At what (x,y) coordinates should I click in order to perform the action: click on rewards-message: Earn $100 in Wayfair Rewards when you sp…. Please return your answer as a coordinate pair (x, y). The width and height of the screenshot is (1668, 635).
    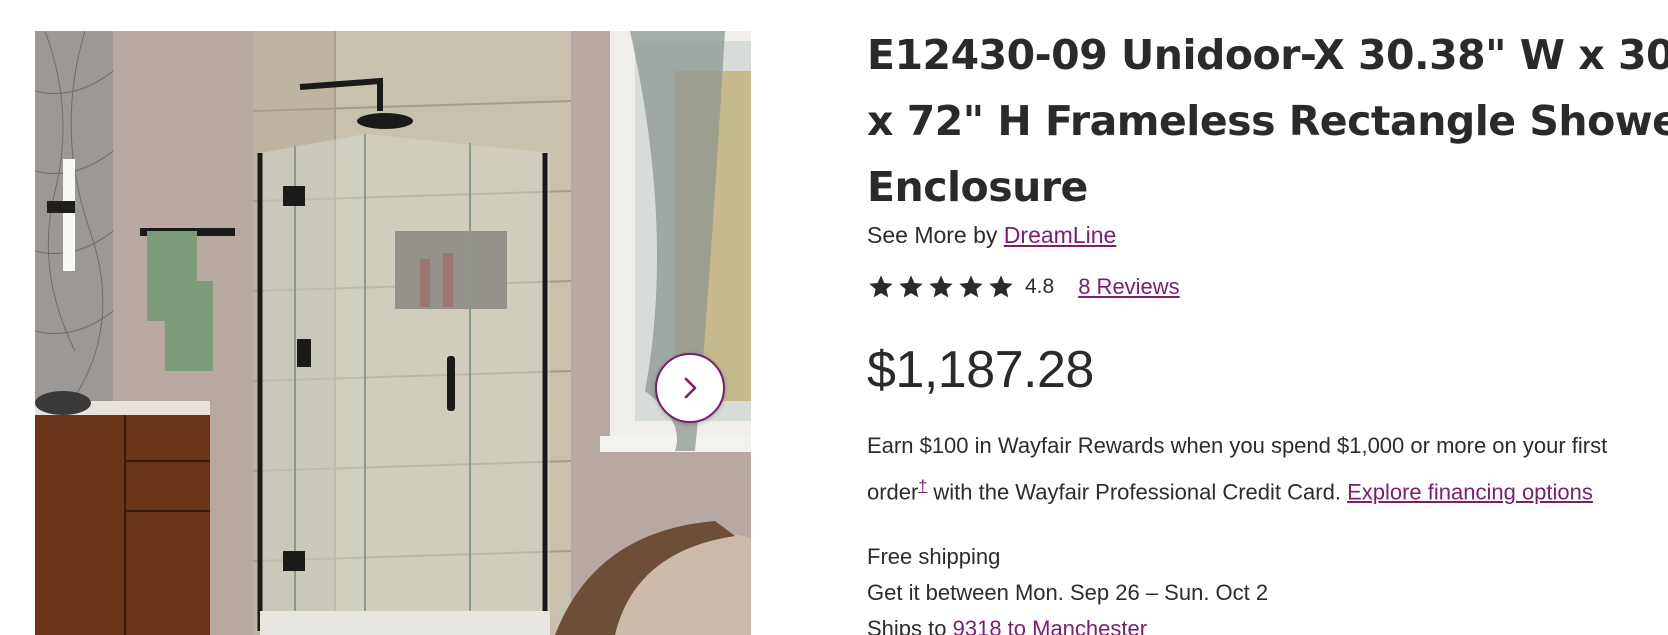
    Looking at the image, I should click on (1267, 468).